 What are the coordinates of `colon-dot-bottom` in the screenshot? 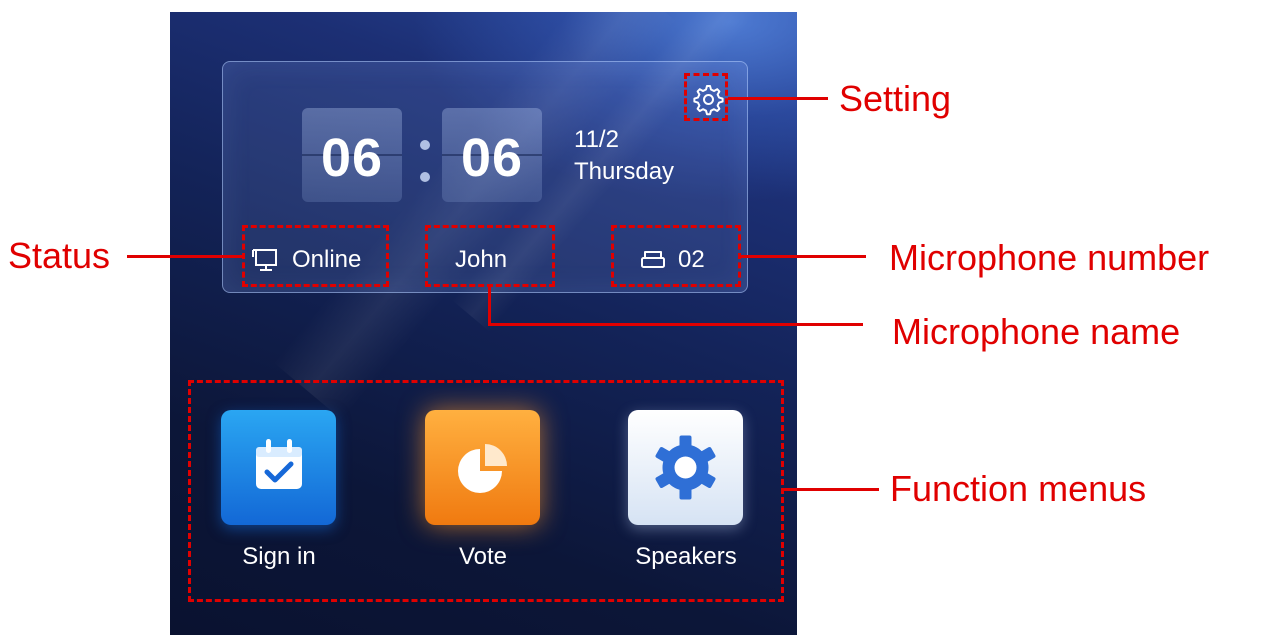 It's located at (425, 177).